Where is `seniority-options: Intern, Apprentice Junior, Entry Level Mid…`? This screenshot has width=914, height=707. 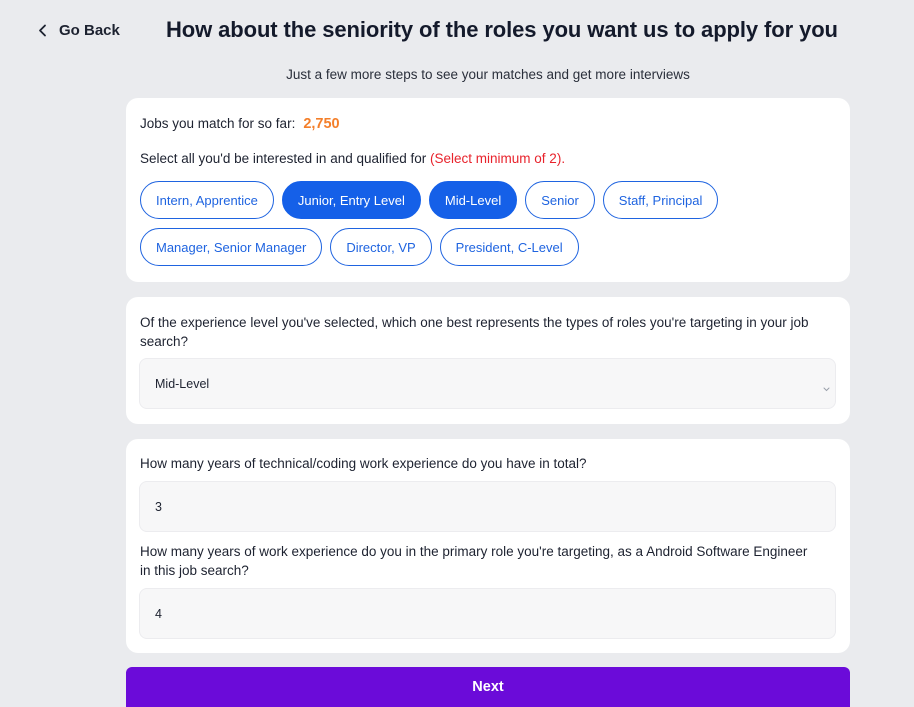
seniority-options: Intern, Apprentice Junior, Entry Level Mid… is located at coordinates (488, 223).